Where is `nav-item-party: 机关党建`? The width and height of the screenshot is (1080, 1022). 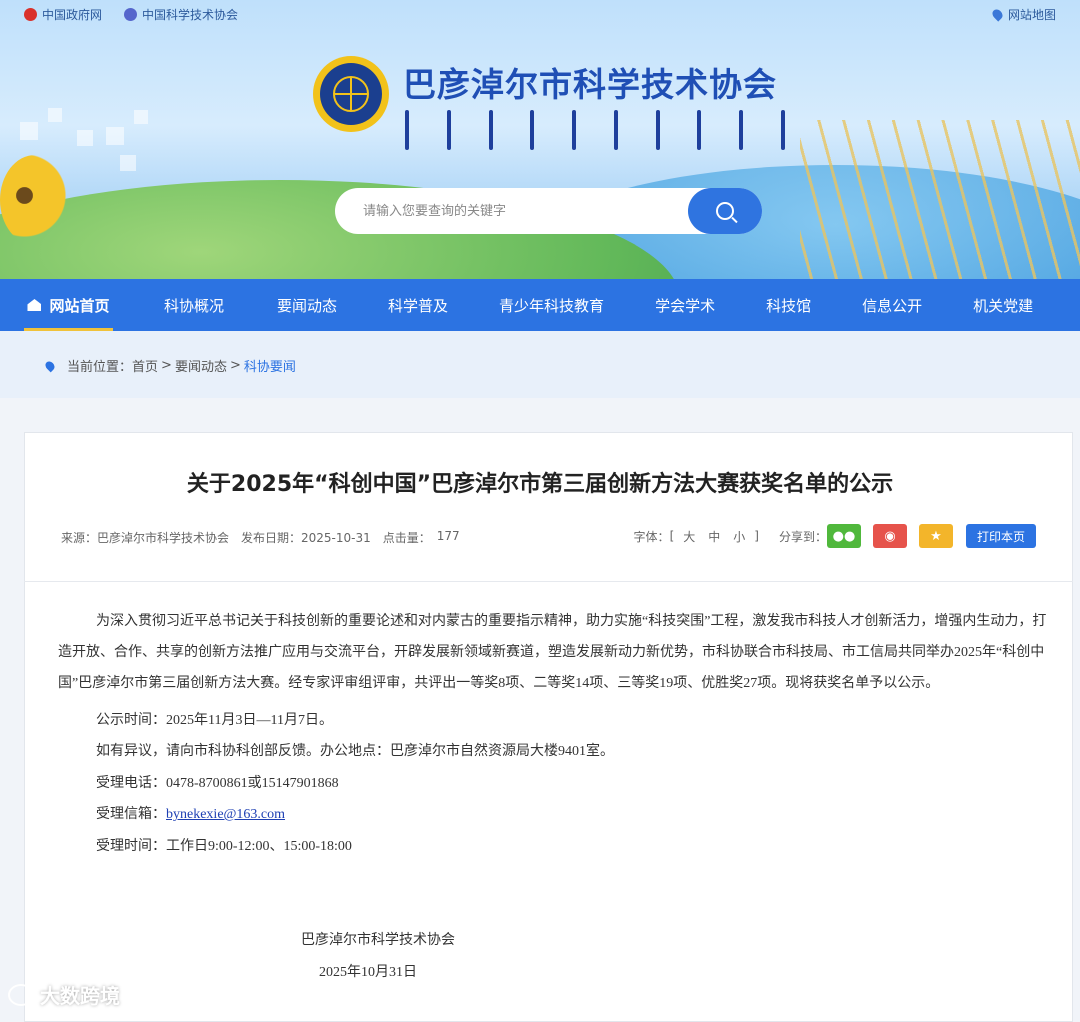
nav-item-party: 机关党建 is located at coordinates (1003, 305).